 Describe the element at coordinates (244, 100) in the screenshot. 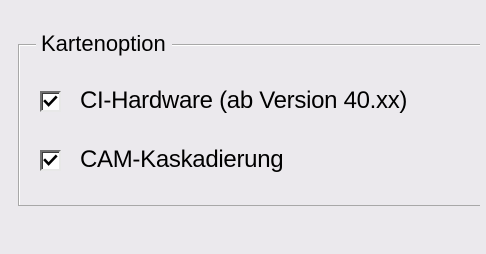

I see `ci-hardware-label: CI-Hardware (ab Version 40.xx)` at that location.